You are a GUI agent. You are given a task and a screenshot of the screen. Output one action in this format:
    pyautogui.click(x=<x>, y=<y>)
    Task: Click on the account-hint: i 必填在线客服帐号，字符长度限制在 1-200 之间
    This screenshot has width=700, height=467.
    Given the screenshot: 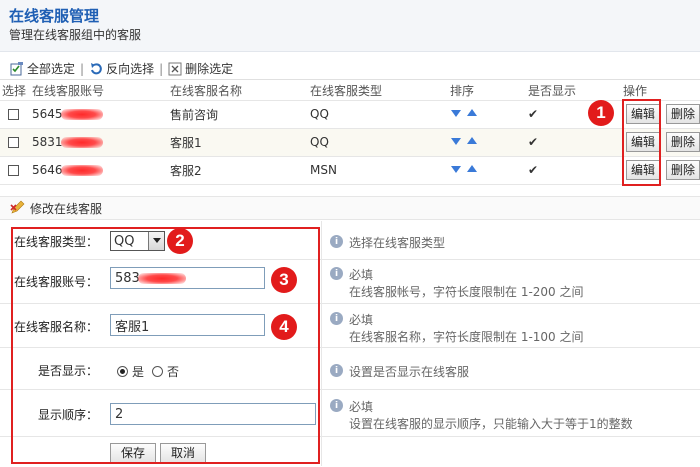 What is the action you would take?
    pyautogui.click(x=457, y=283)
    